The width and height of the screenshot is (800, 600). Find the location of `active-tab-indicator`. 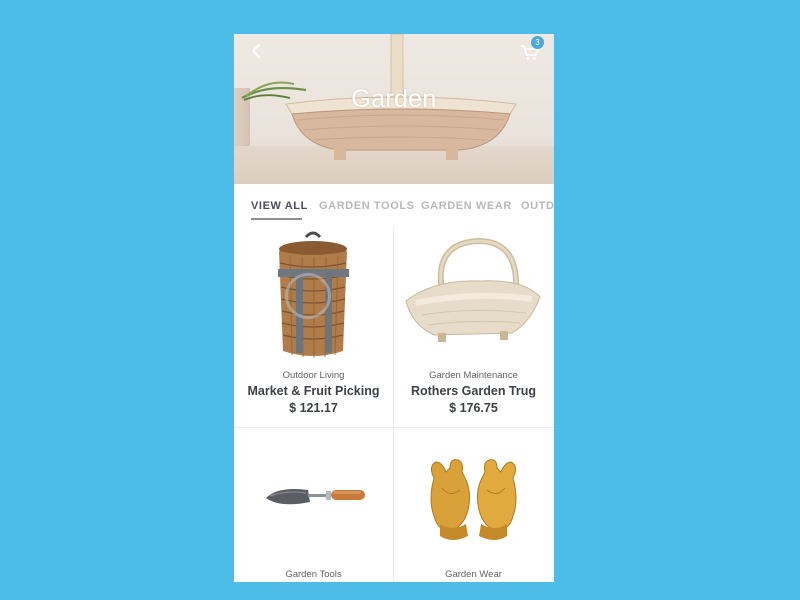

active-tab-indicator is located at coordinates (276, 219).